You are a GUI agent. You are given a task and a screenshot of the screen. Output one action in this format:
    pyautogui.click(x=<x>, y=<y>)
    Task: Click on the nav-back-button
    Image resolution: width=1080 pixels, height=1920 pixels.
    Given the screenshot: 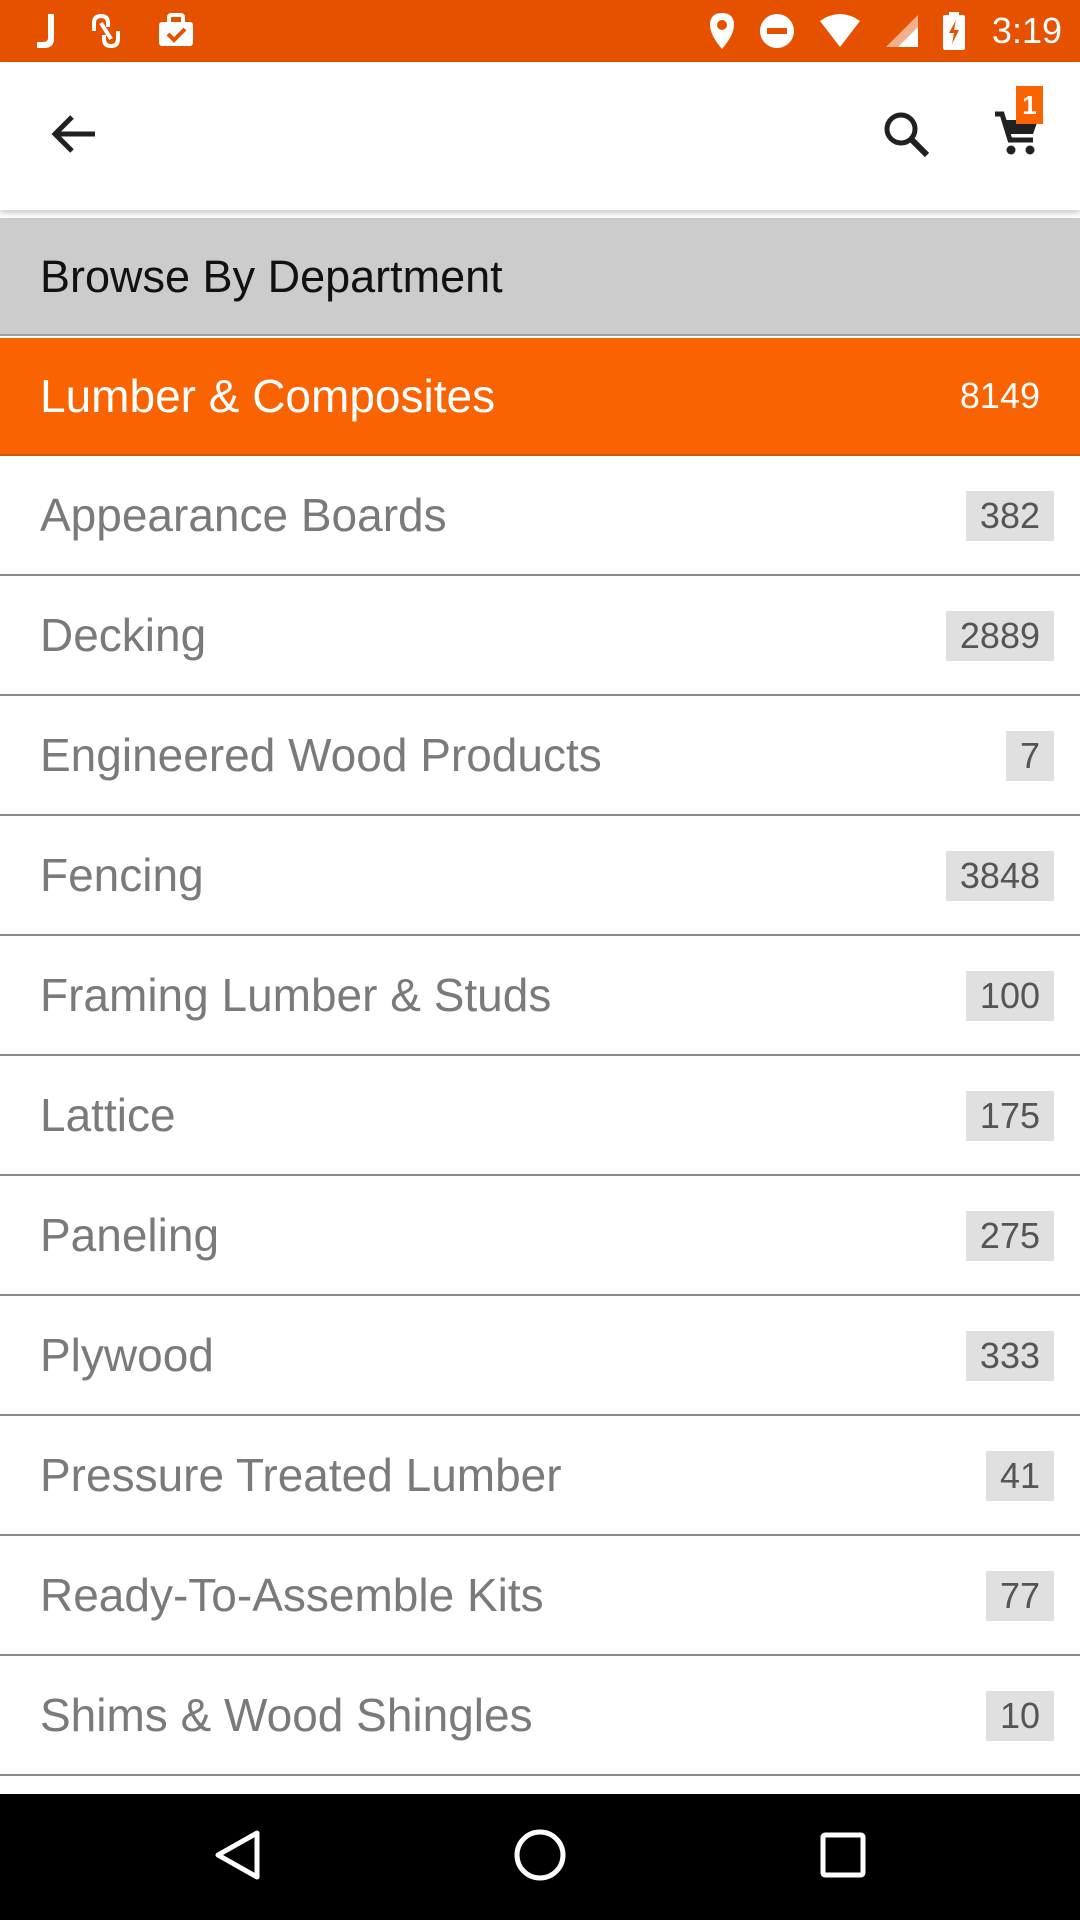 What is the action you would take?
    pyautogui.click(x=237, y=1857)
    